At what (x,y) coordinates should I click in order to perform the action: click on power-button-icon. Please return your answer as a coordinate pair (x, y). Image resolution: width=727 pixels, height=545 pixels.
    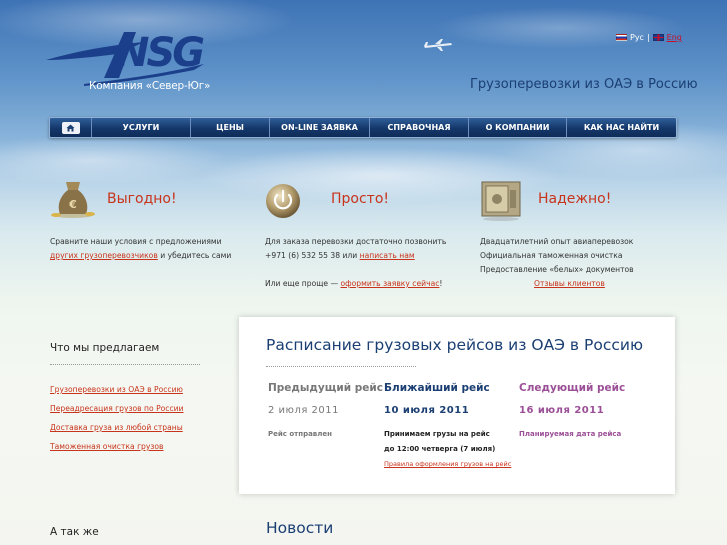
    Looking at the image, I should click on (283, 201).